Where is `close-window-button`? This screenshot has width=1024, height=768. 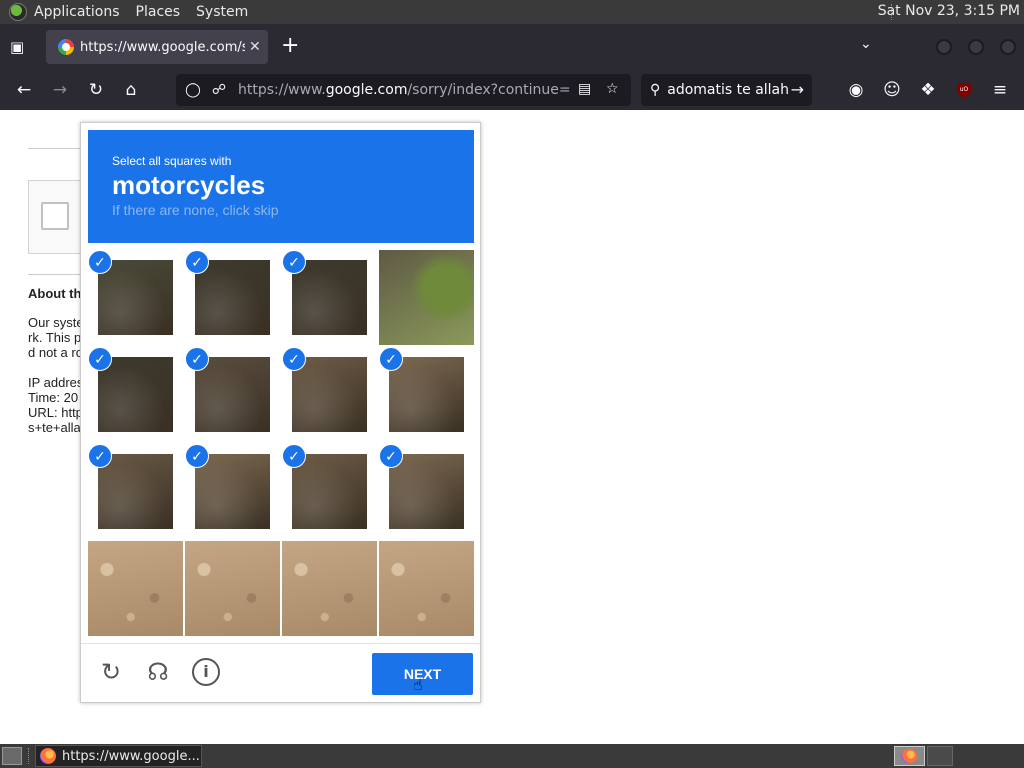 close-window-button is located at coordinates (1008, 47).